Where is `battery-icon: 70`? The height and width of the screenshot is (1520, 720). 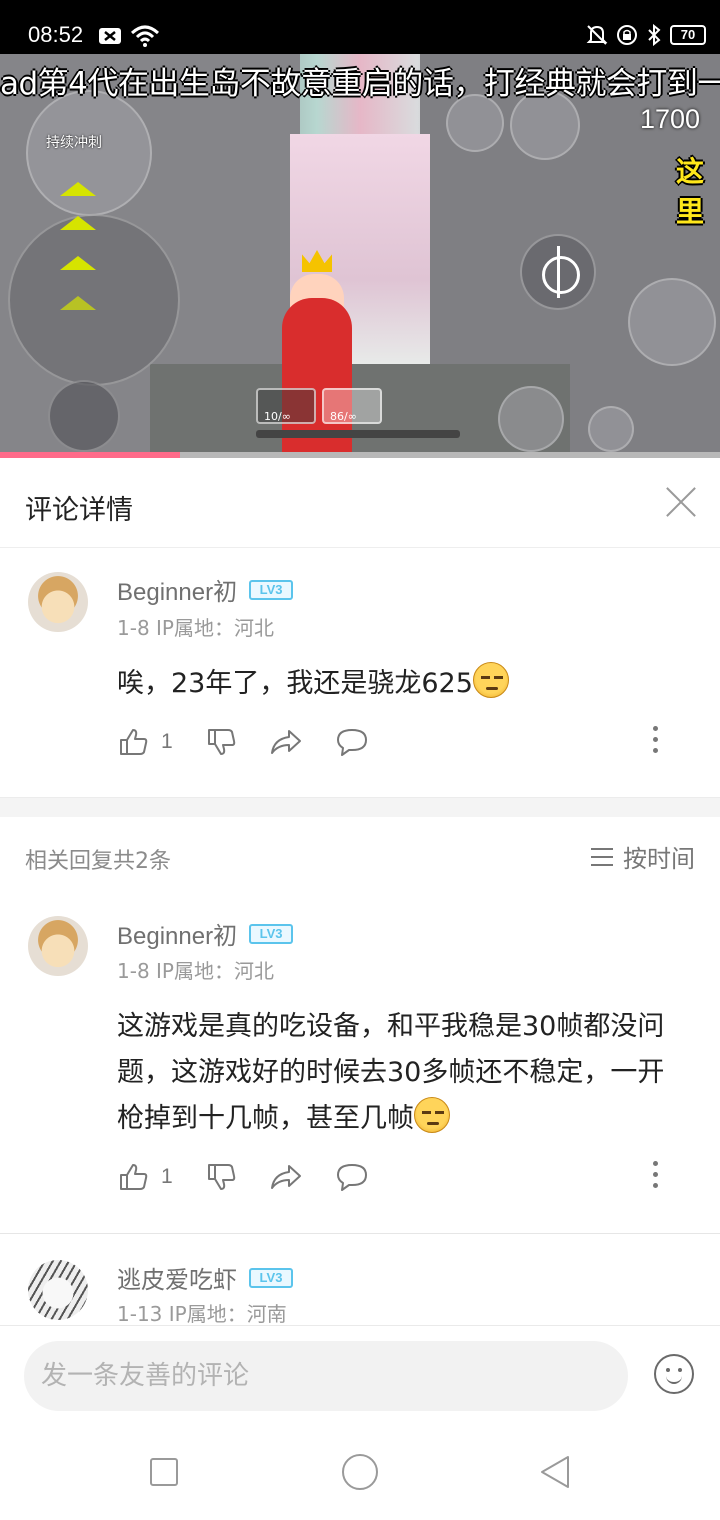
battery-icon: 70 is located at coordinates (688, 35).